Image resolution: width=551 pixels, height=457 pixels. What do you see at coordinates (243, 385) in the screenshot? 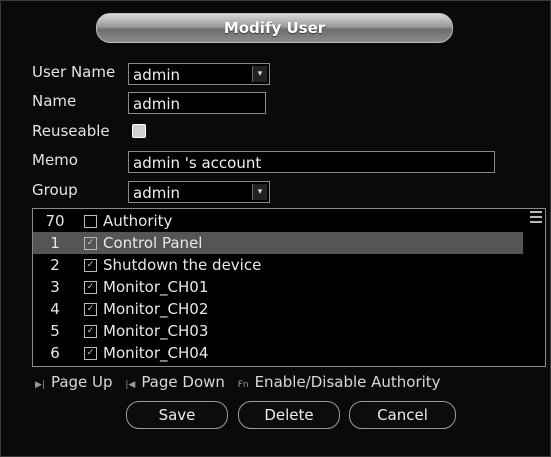
I see `fn-key-icon: Fn` at bounding box center [243, 385].